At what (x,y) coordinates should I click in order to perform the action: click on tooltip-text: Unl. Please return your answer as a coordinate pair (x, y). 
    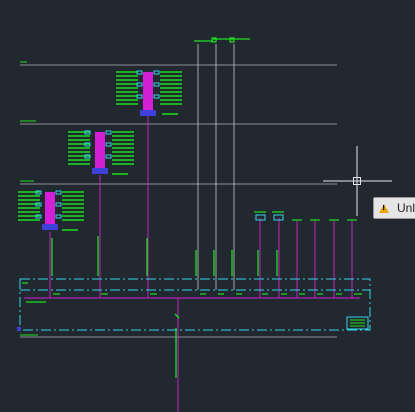
    Looking at the image, I should click on (406, 208).